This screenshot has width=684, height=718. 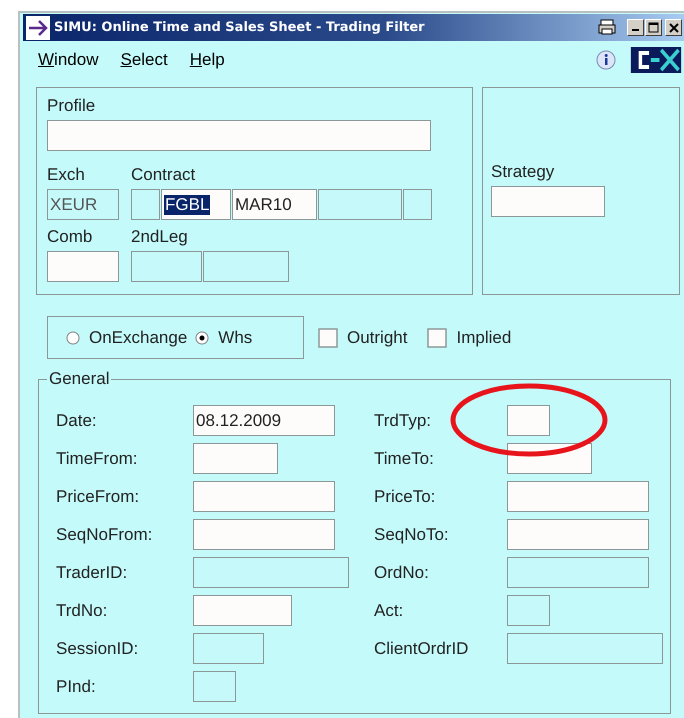 What do you see at coordinates (97, 458) in the screenshot?
I see `field-label: TimeFrom:` at bounding box center [97, 458].